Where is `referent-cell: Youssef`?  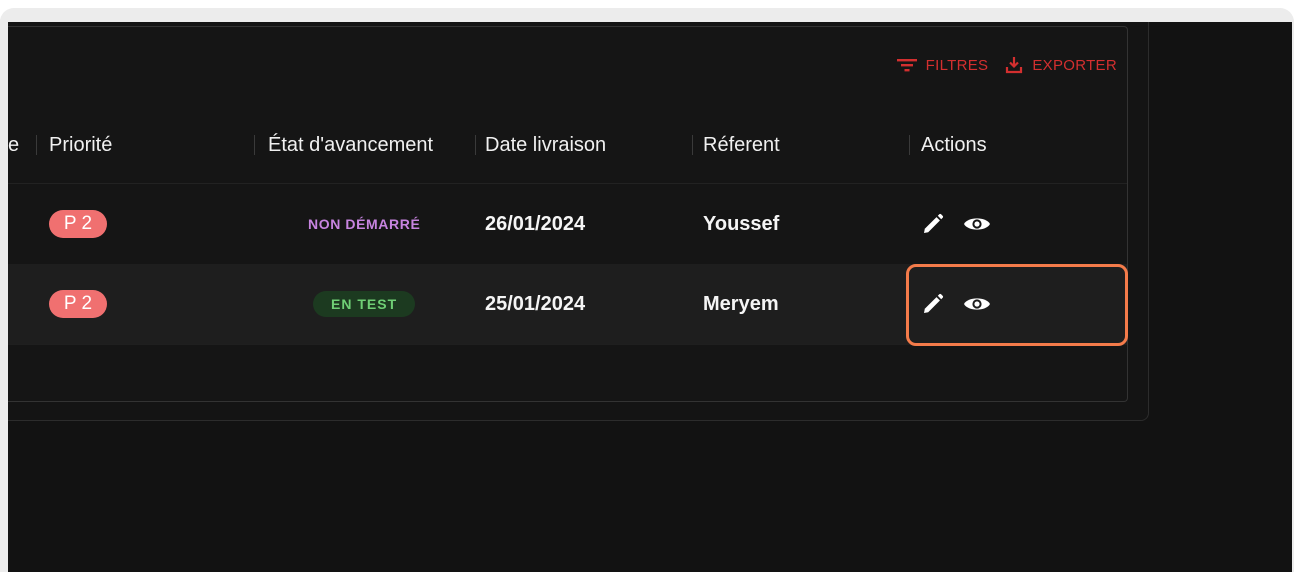 referent-cell: Youssef is located at coordinates (741, 223).